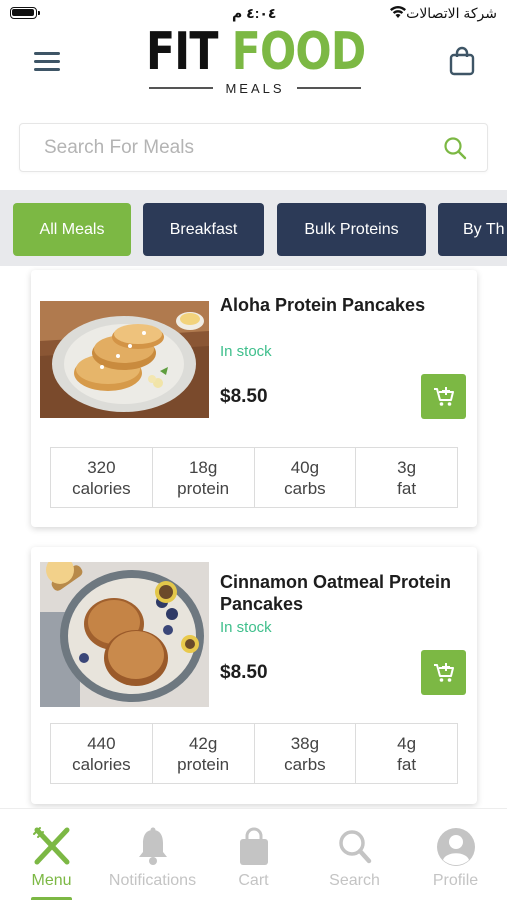  I want to click on nav-profile: Profile, so click(455, 854).